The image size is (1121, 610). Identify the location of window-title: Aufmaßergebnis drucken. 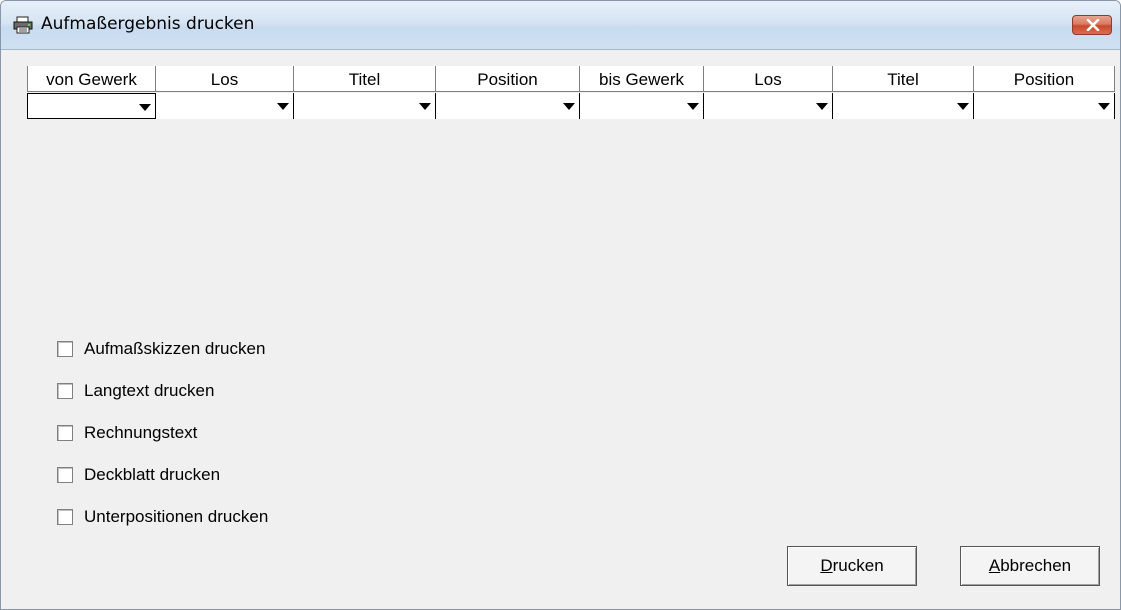
(148, 24).